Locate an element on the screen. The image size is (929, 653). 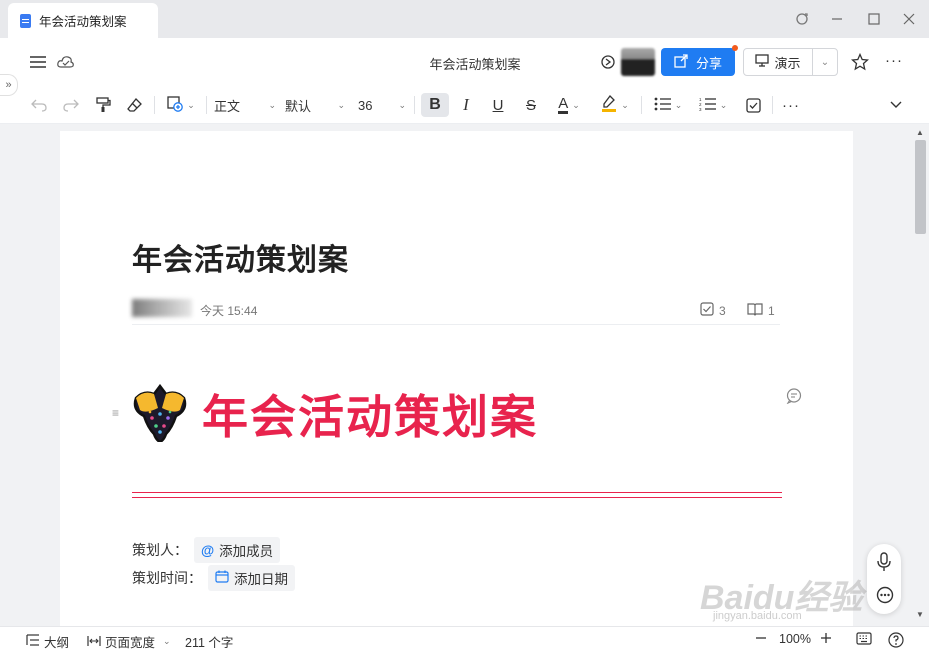
word-count: 211 个字 is located at coordinates (209, 643).